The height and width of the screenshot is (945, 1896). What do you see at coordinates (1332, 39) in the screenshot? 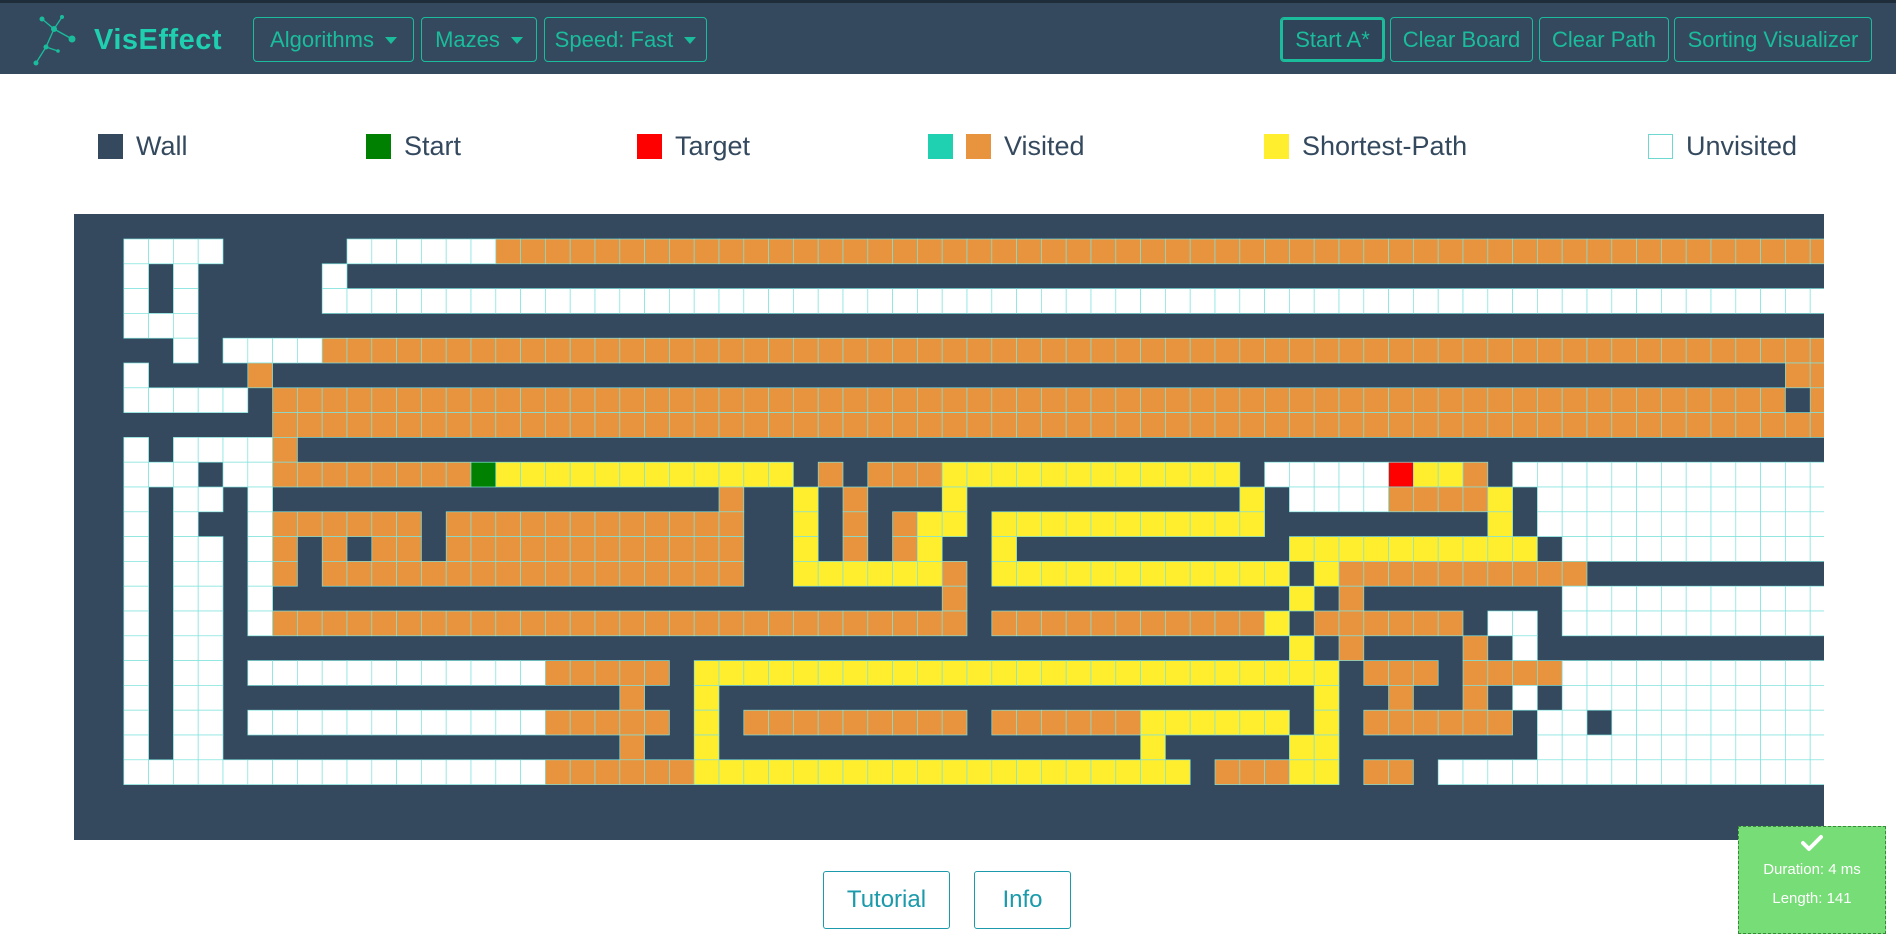
I see `start-algorithm-button: Start A*` at bounding box center [1332, 39].